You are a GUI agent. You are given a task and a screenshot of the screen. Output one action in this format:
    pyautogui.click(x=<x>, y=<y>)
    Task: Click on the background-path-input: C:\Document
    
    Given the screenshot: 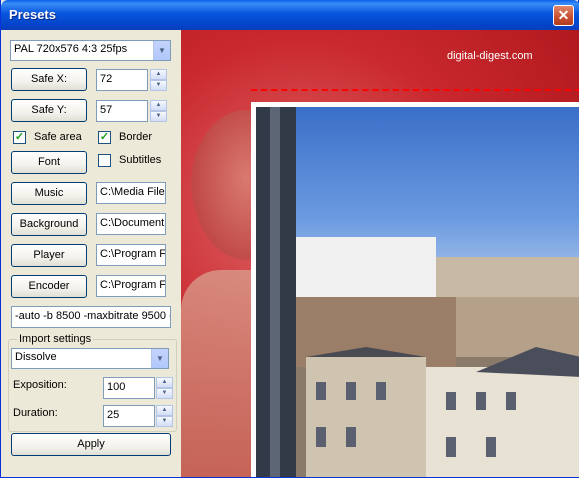 What is the action you would take?
    pyautogui.click(x=131, y=224)
    